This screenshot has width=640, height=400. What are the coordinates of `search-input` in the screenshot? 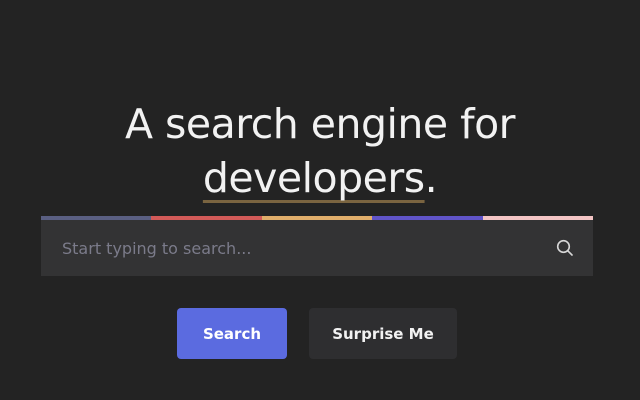 It's located at (291, 248).